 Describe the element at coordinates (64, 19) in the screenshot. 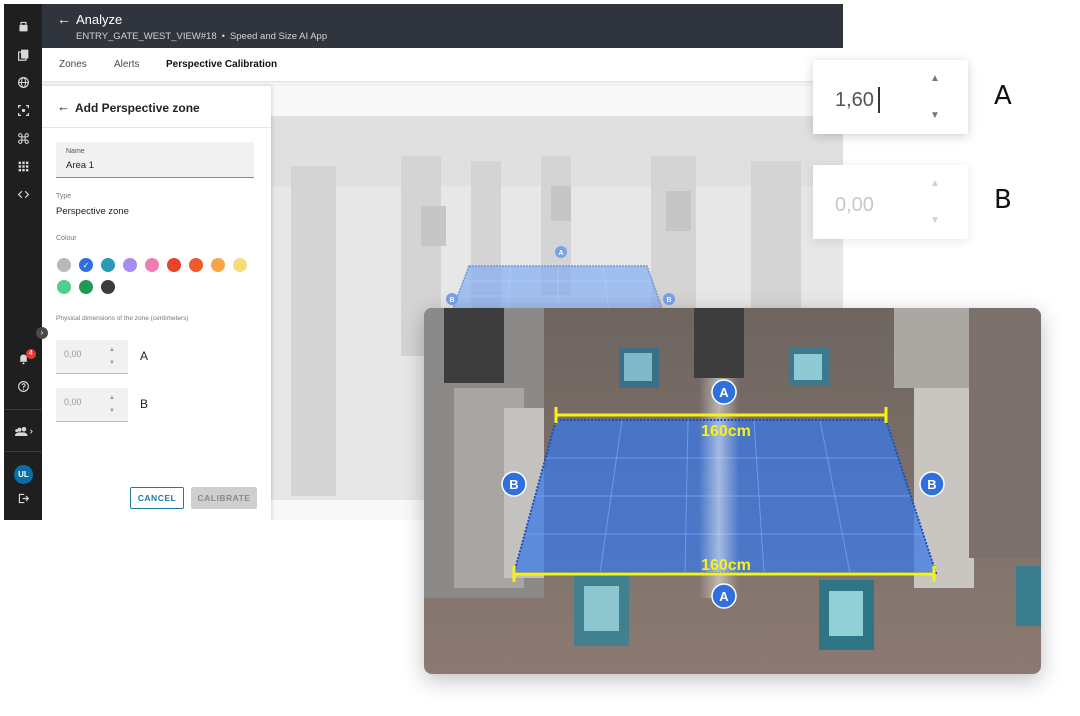

I see `back-arrow-icon: ←` at that location.